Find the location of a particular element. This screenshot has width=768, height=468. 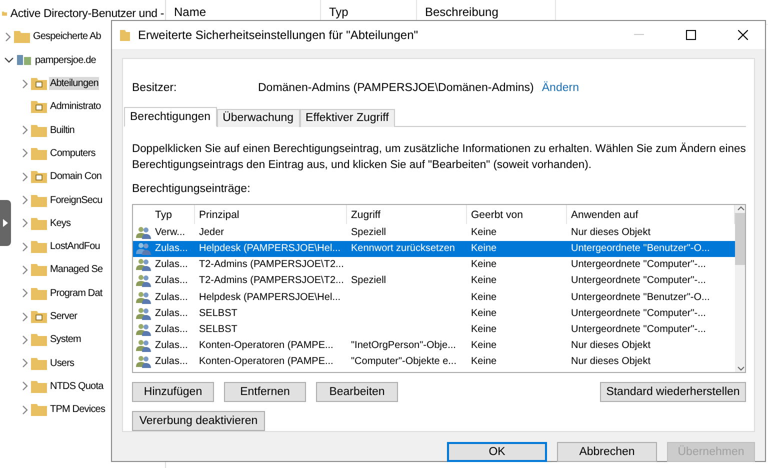

table-cell-text: Kennwort zurücksetzen is located at coordinates (403, 248).